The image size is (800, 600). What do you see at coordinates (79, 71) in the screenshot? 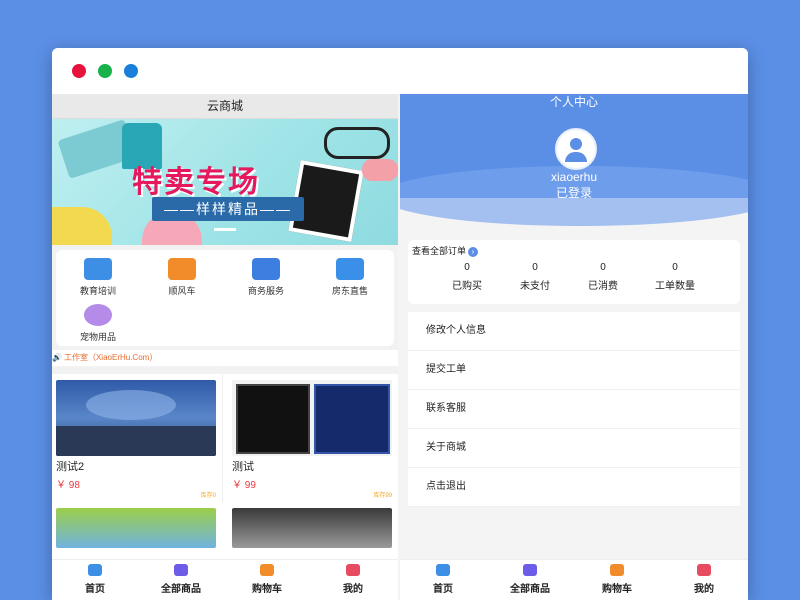
I see `close-window-button` at bounding box center [79, 71].